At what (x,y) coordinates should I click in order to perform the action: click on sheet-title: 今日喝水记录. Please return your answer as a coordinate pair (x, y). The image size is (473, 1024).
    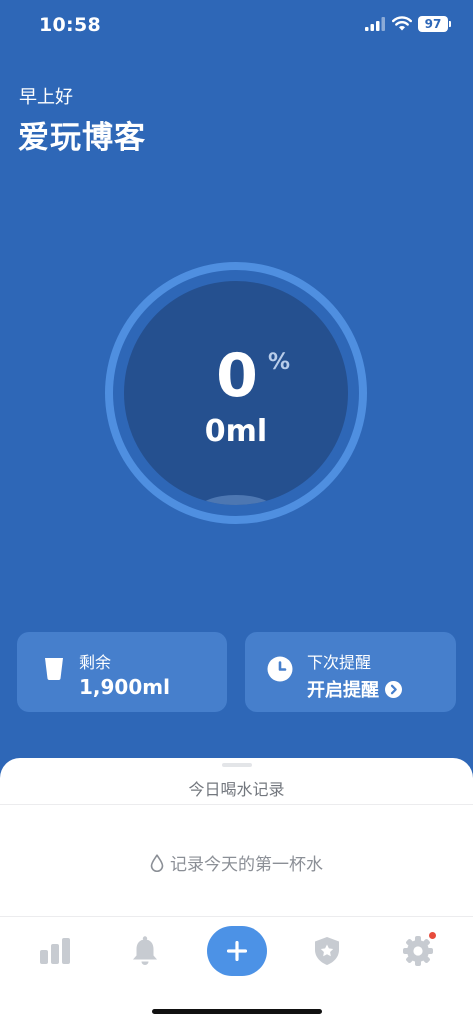
    Looking at the image, I should click on (236, 789).